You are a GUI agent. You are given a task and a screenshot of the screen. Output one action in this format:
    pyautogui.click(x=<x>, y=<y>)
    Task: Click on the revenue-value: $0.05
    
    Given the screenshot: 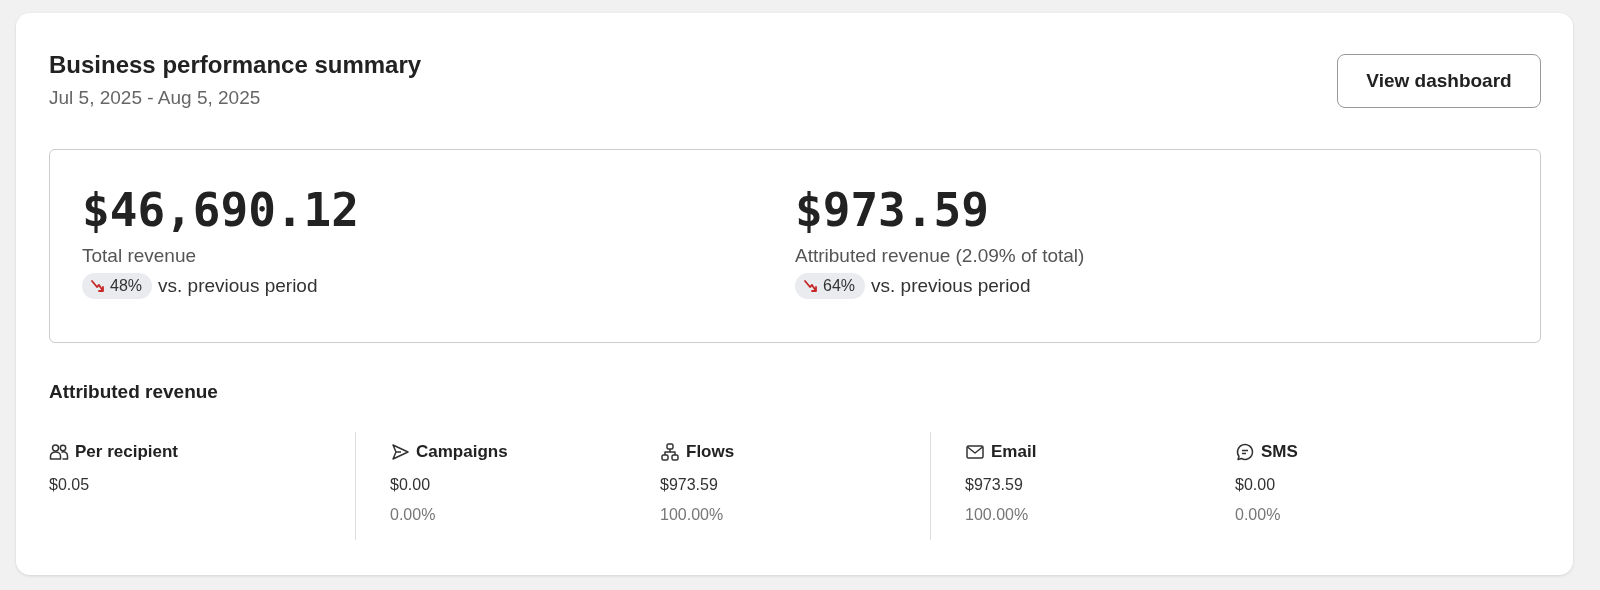 What is the action you would take?
    pyautogui.click(x=70, y=485)
    